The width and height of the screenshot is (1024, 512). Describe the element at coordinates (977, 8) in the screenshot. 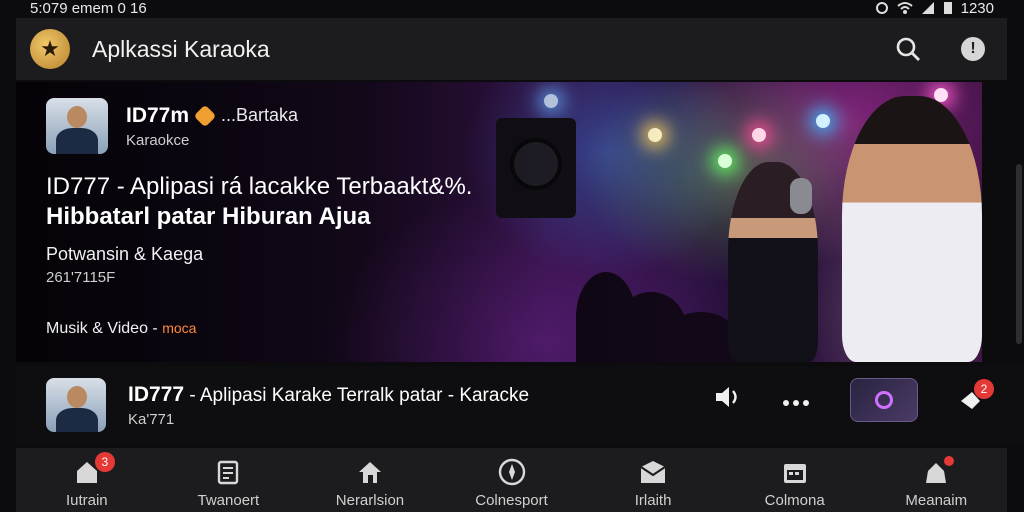

I see `status-clock: 1230` at that location.